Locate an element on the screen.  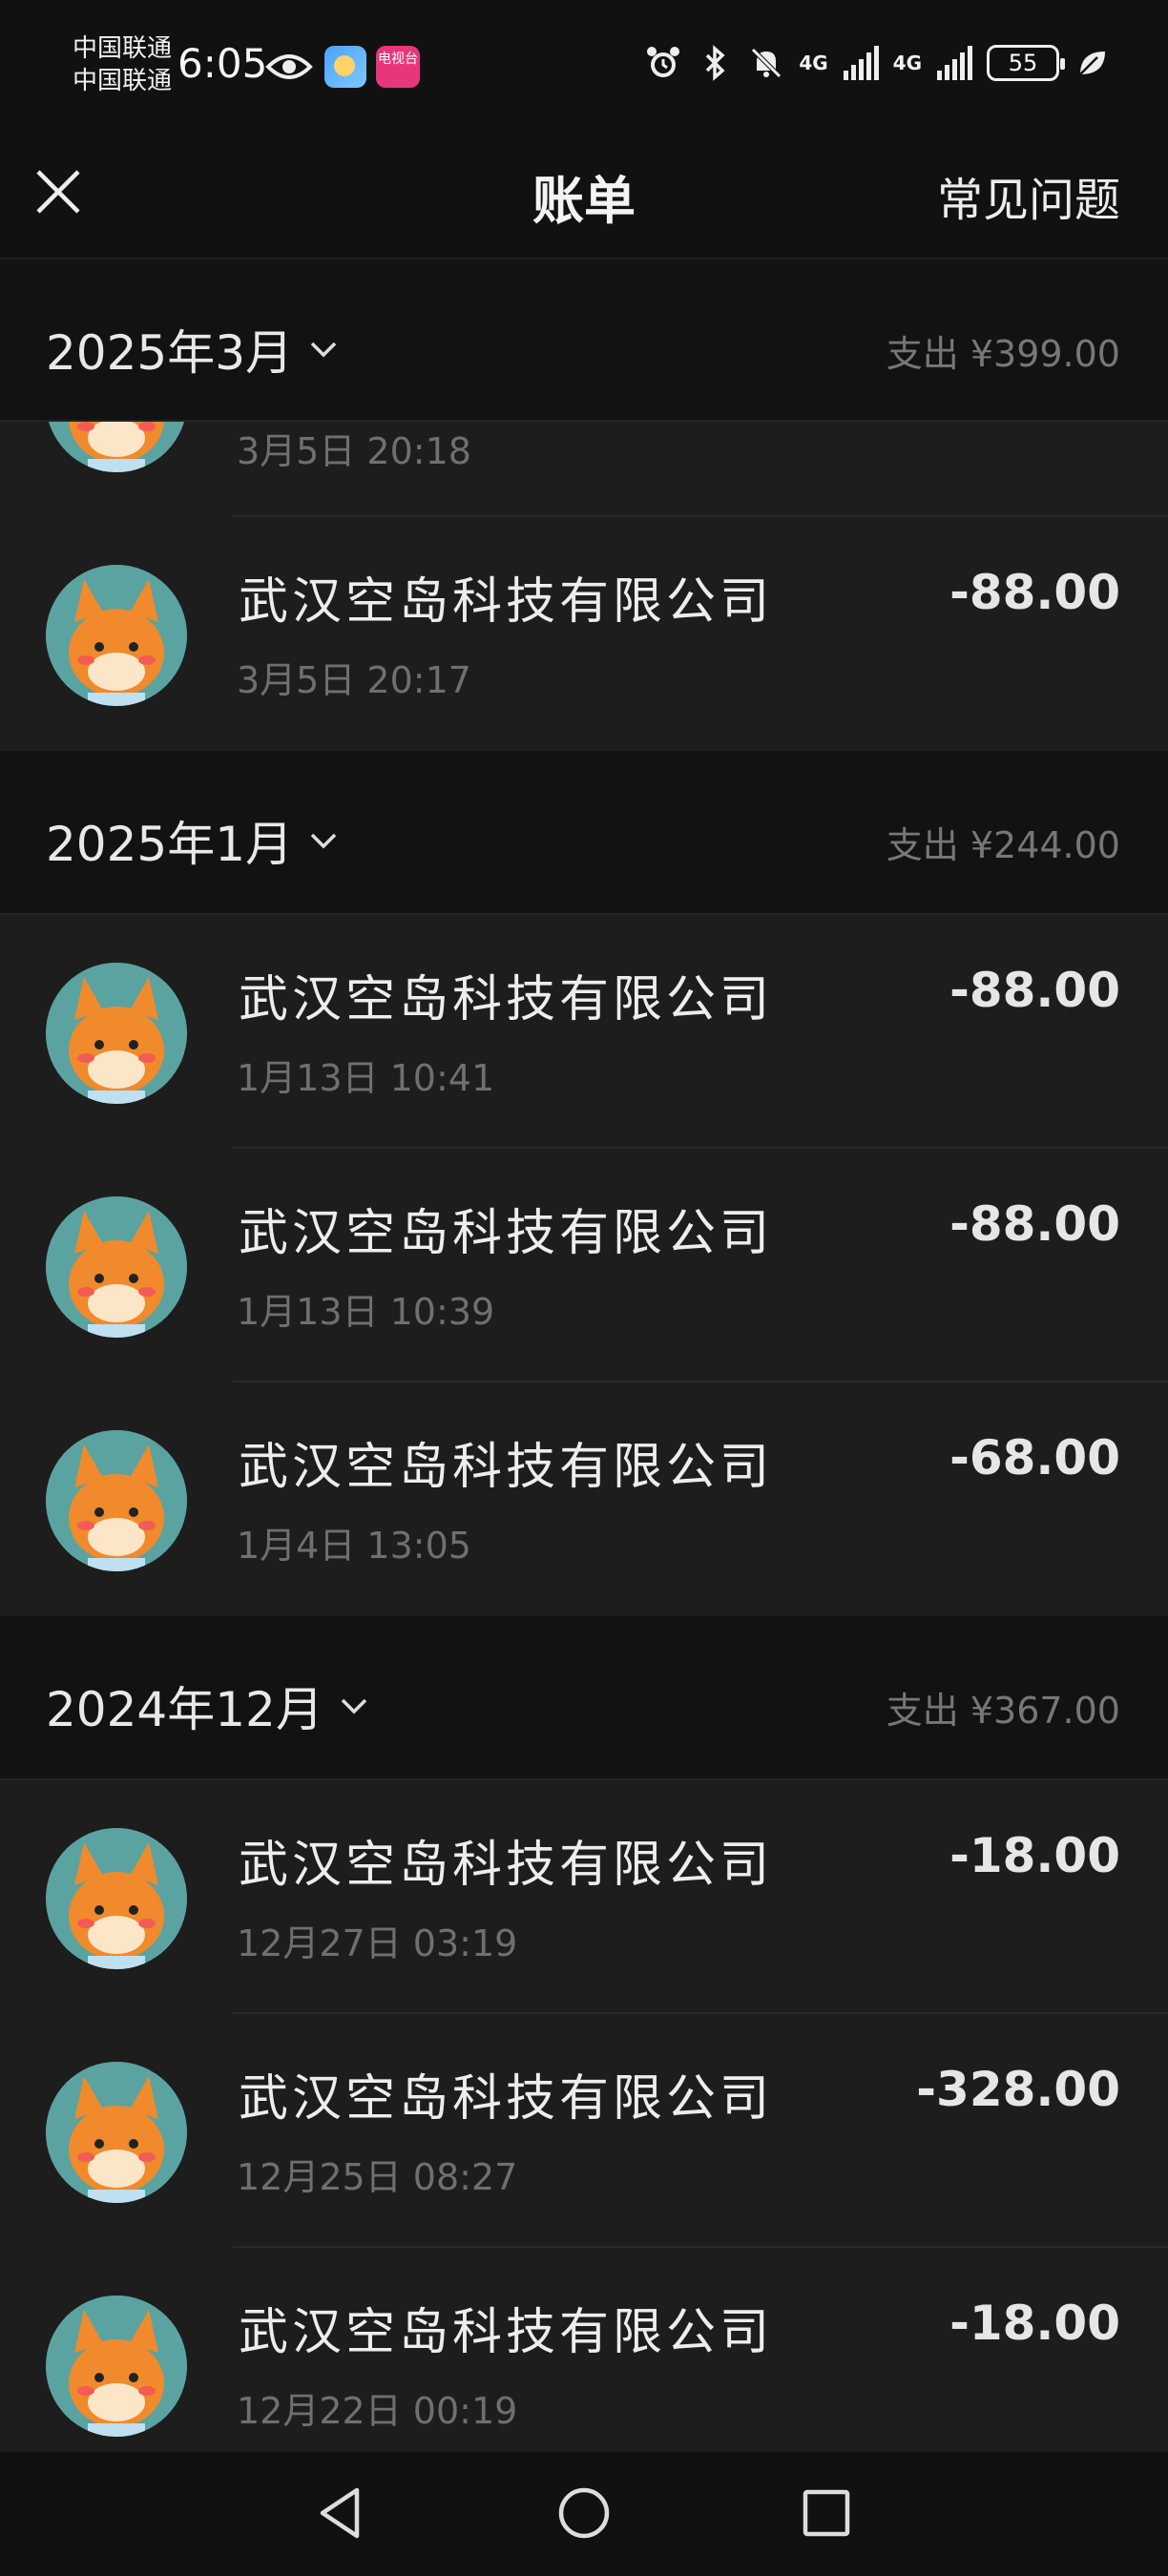
transaction-time: 3月5日 20:17 is located at coordinates (354, 680).